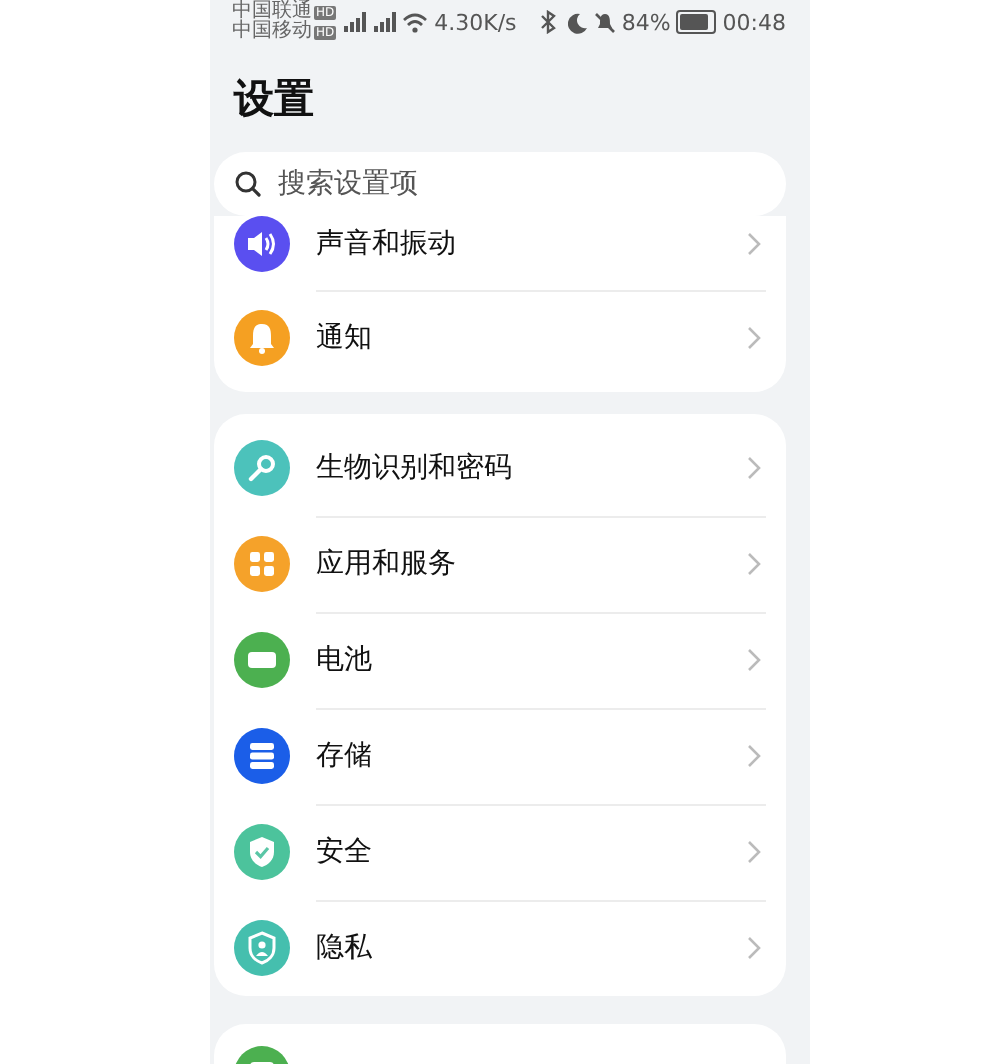  I want to click on mute-icon, so click(604, 22).